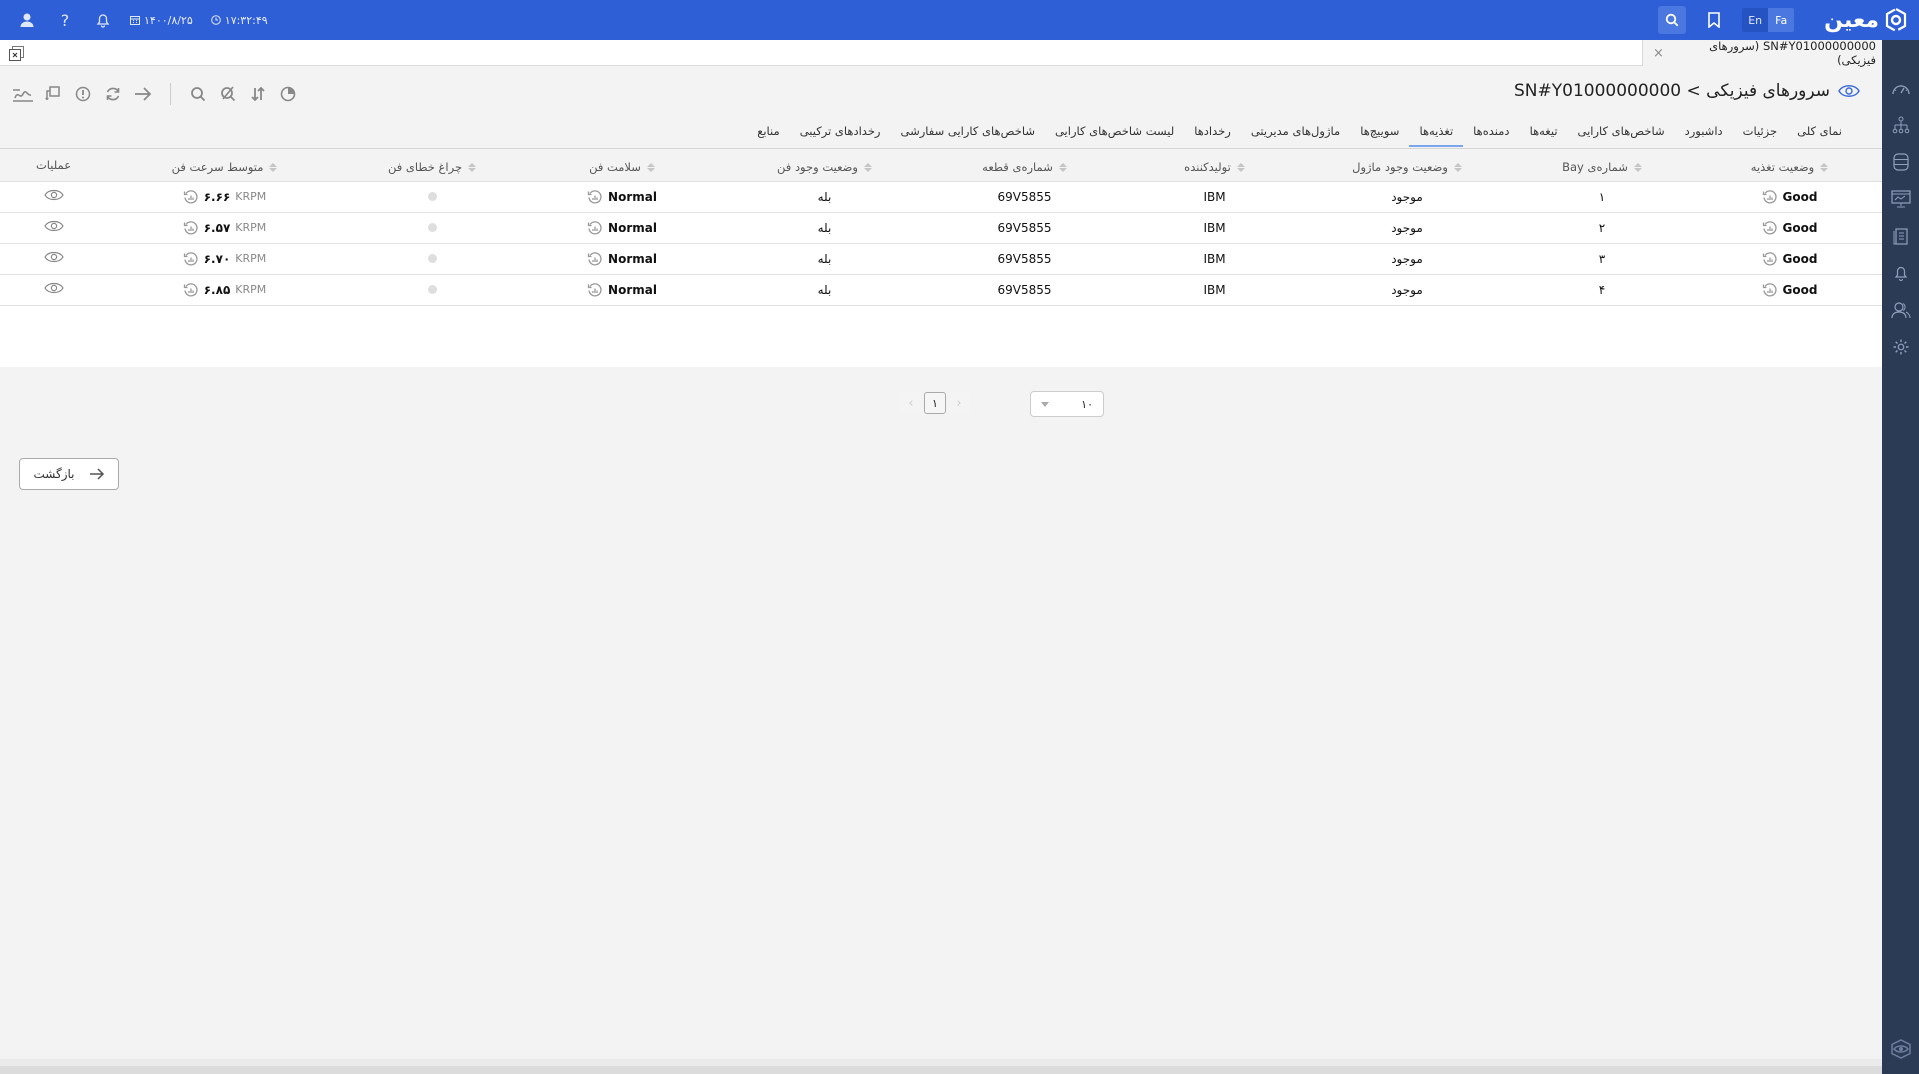 Image resolution: width=1919 pixels, height=1074 pixels. What do you see at coordinates (622, 165) in the screenshot?
I see `column-header: سلامت فن` at bounding box center [622, 165].